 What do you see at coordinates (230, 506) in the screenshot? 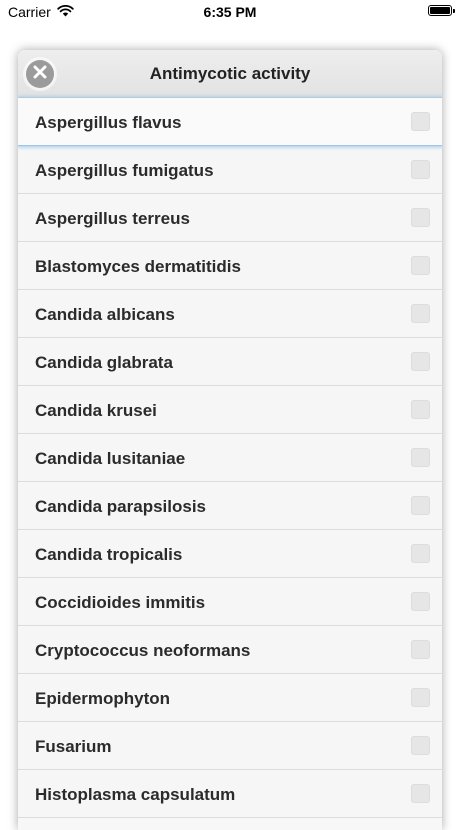
I see `list-item: Candida parapsilosis` at bounding box center [230, 506].